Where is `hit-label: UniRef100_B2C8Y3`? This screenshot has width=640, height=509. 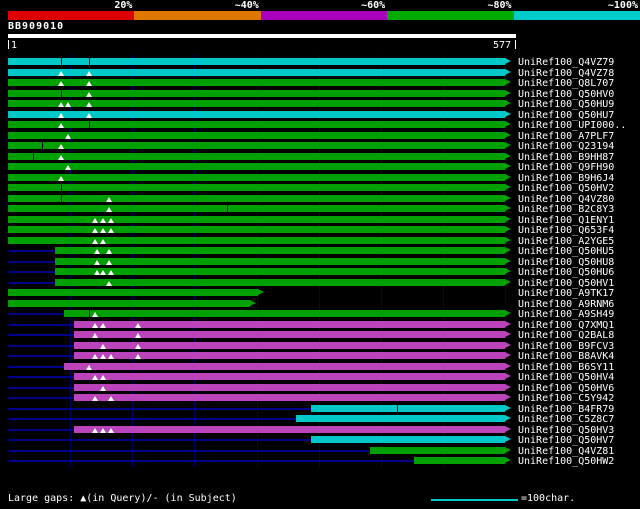
hit-label: UniRef100_B2C8Y3 is located at coordinates (566, 210).